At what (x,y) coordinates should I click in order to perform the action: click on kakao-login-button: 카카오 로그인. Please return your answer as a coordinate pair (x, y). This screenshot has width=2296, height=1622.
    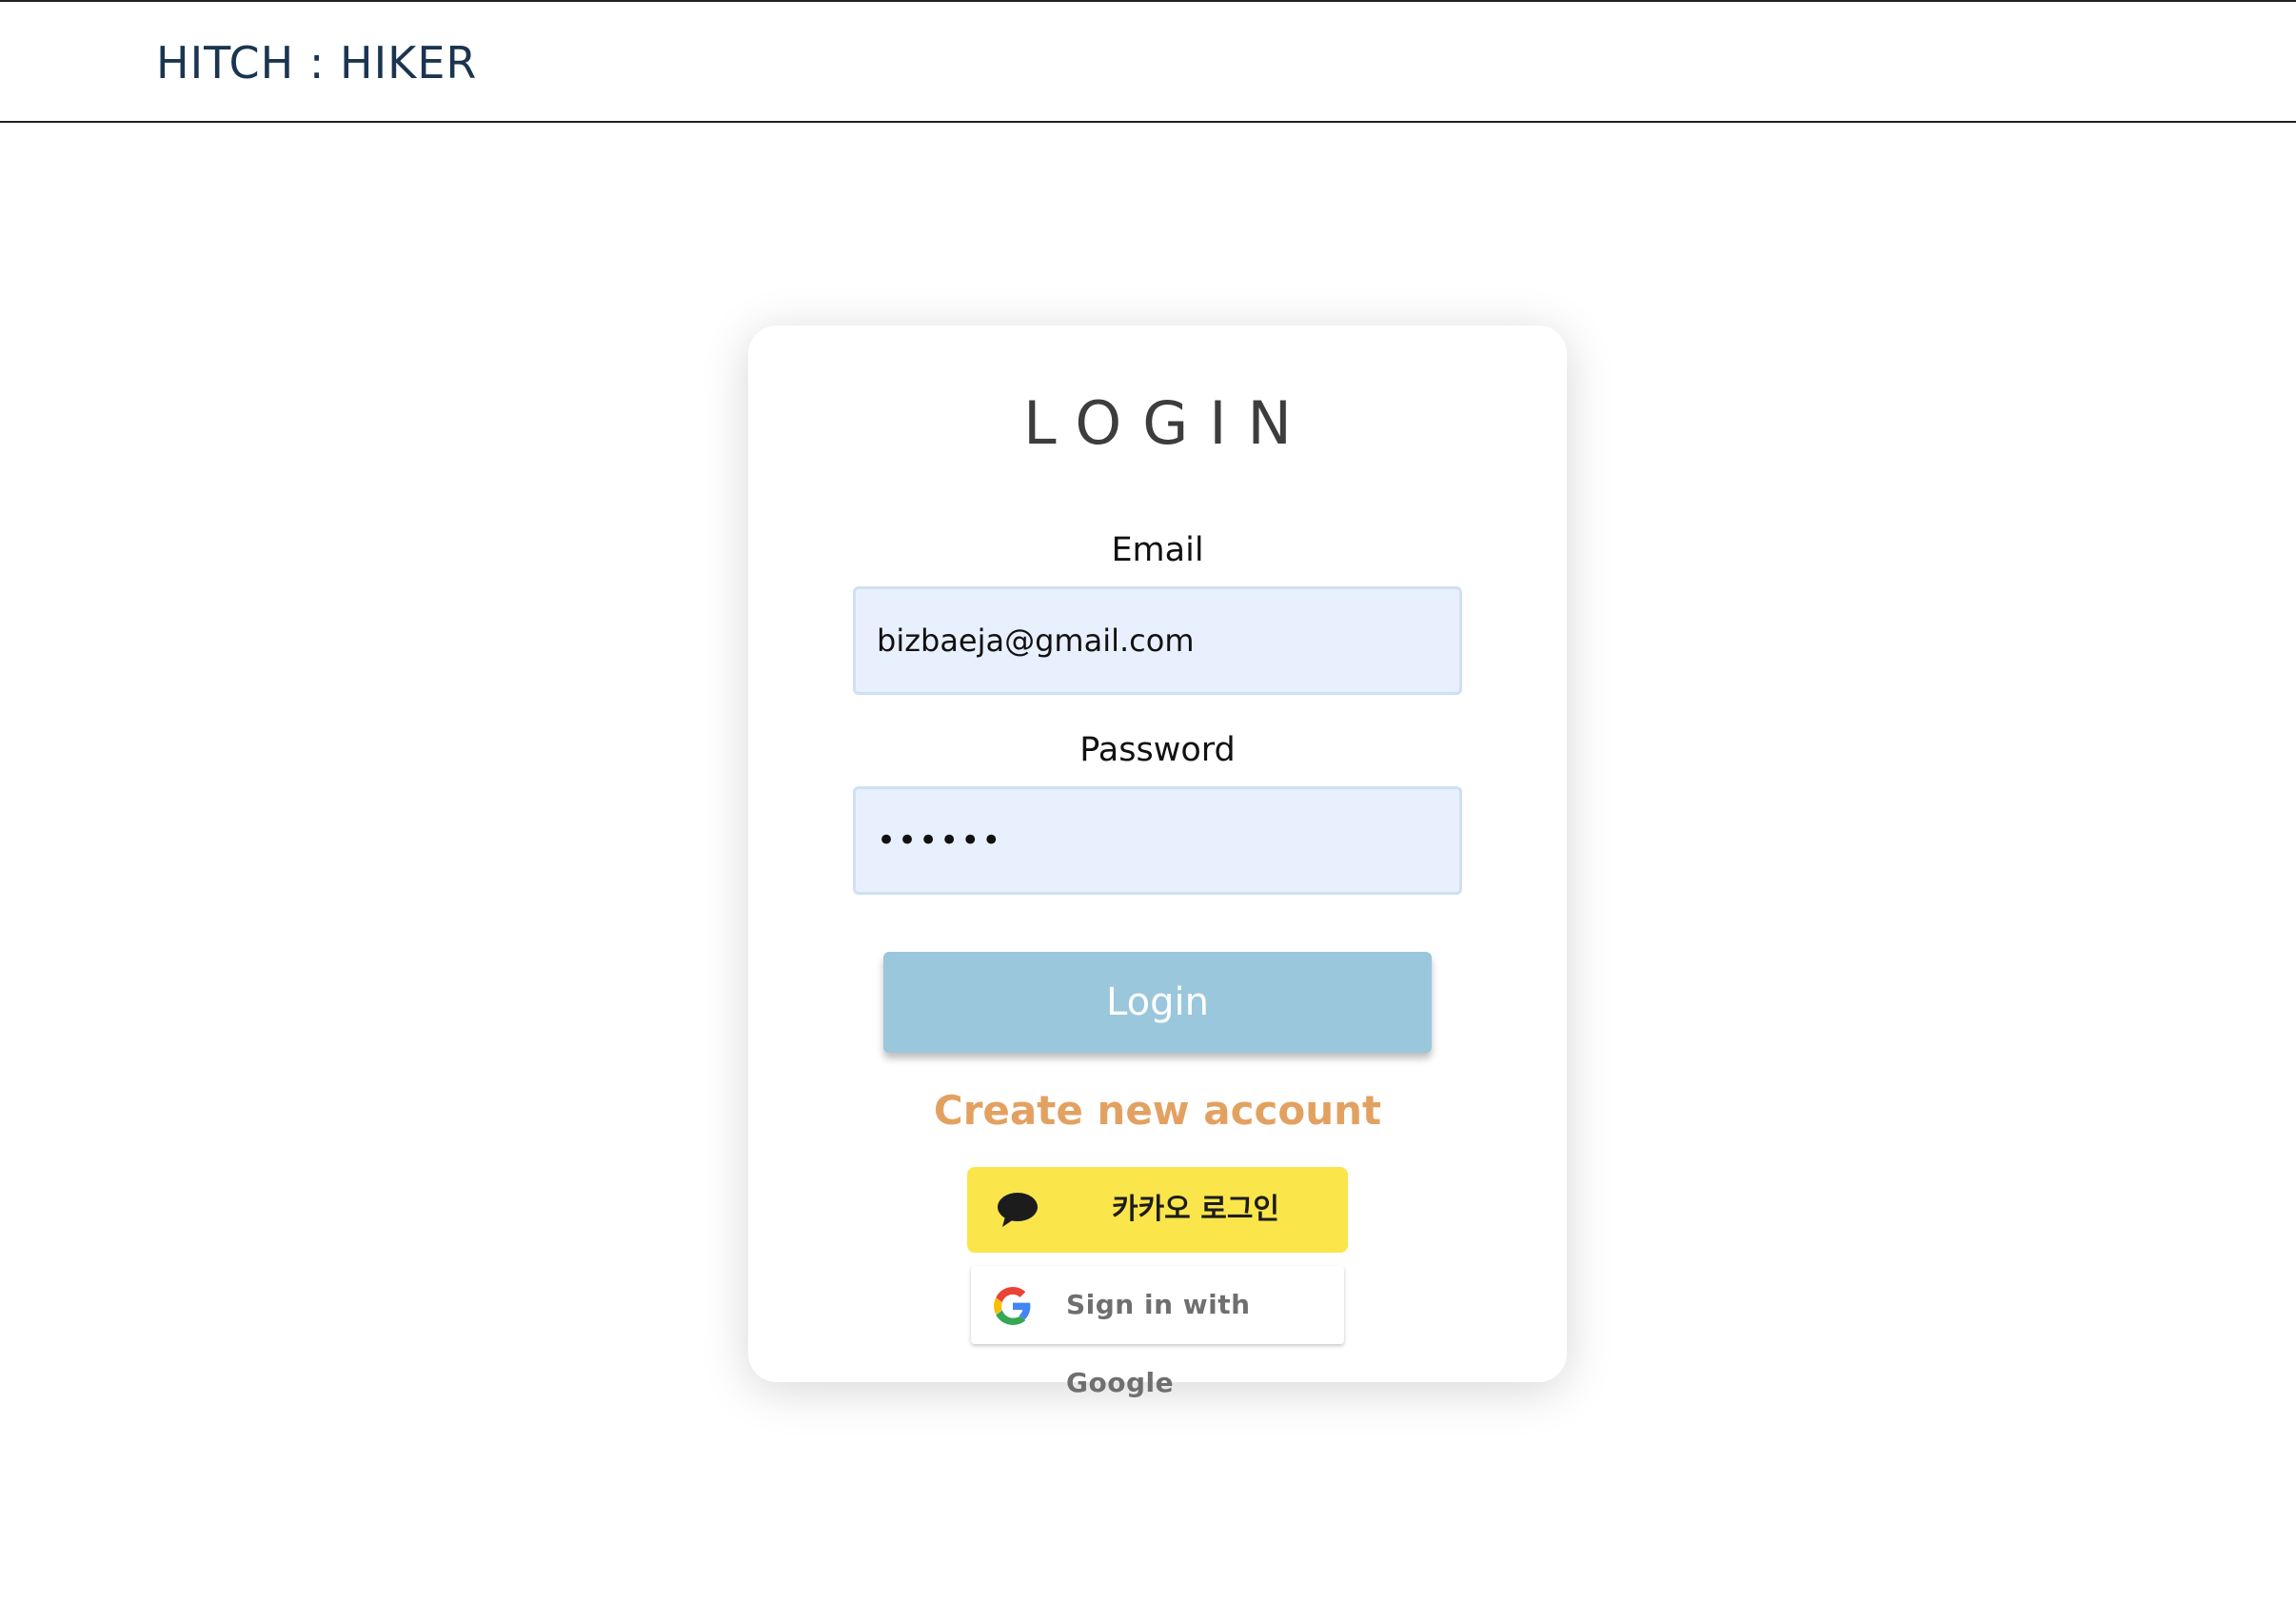
    Looking at the image, I should click on (1157, 1210).